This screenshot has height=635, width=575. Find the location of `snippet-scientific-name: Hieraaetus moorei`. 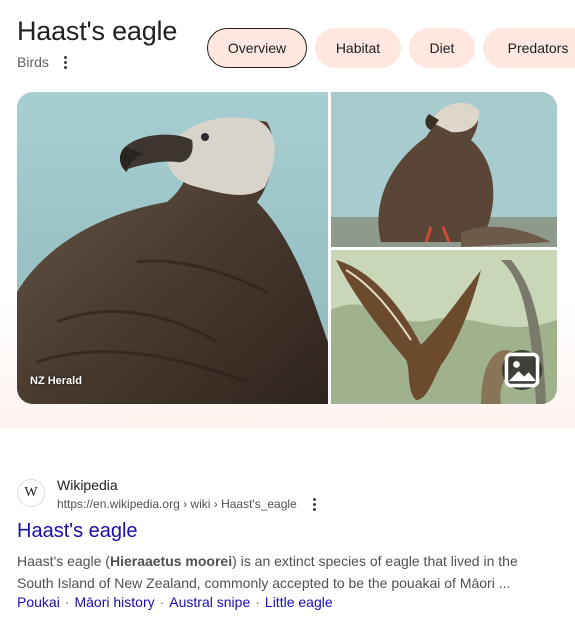

snippet-scientific-name: Hieraaetus moorei is located at coordinates (171, 561).